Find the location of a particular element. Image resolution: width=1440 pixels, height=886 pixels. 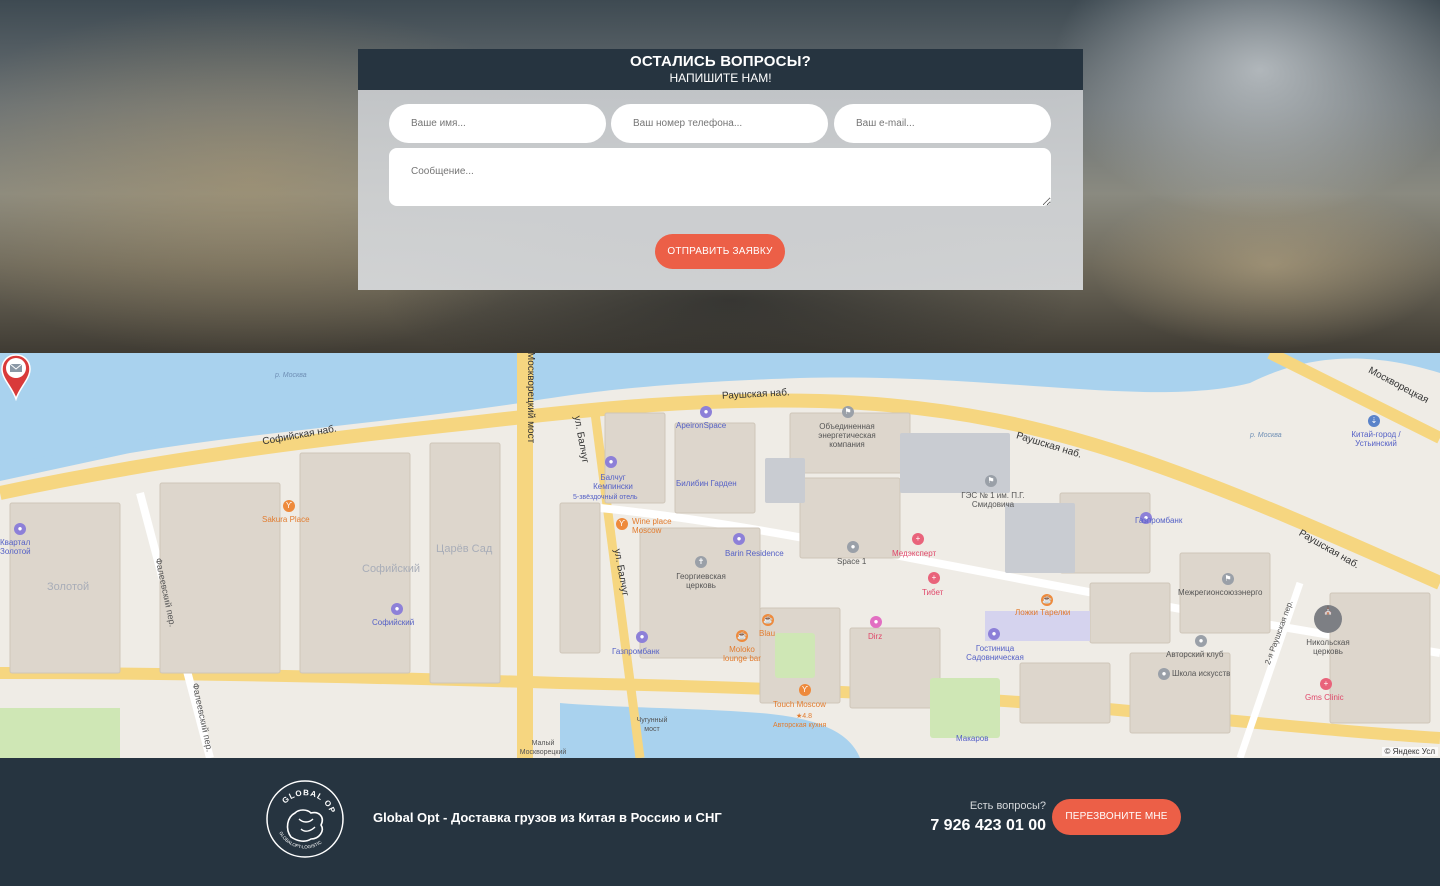

poi-label: Wine place Moscow is located at coordinates (652, 526).